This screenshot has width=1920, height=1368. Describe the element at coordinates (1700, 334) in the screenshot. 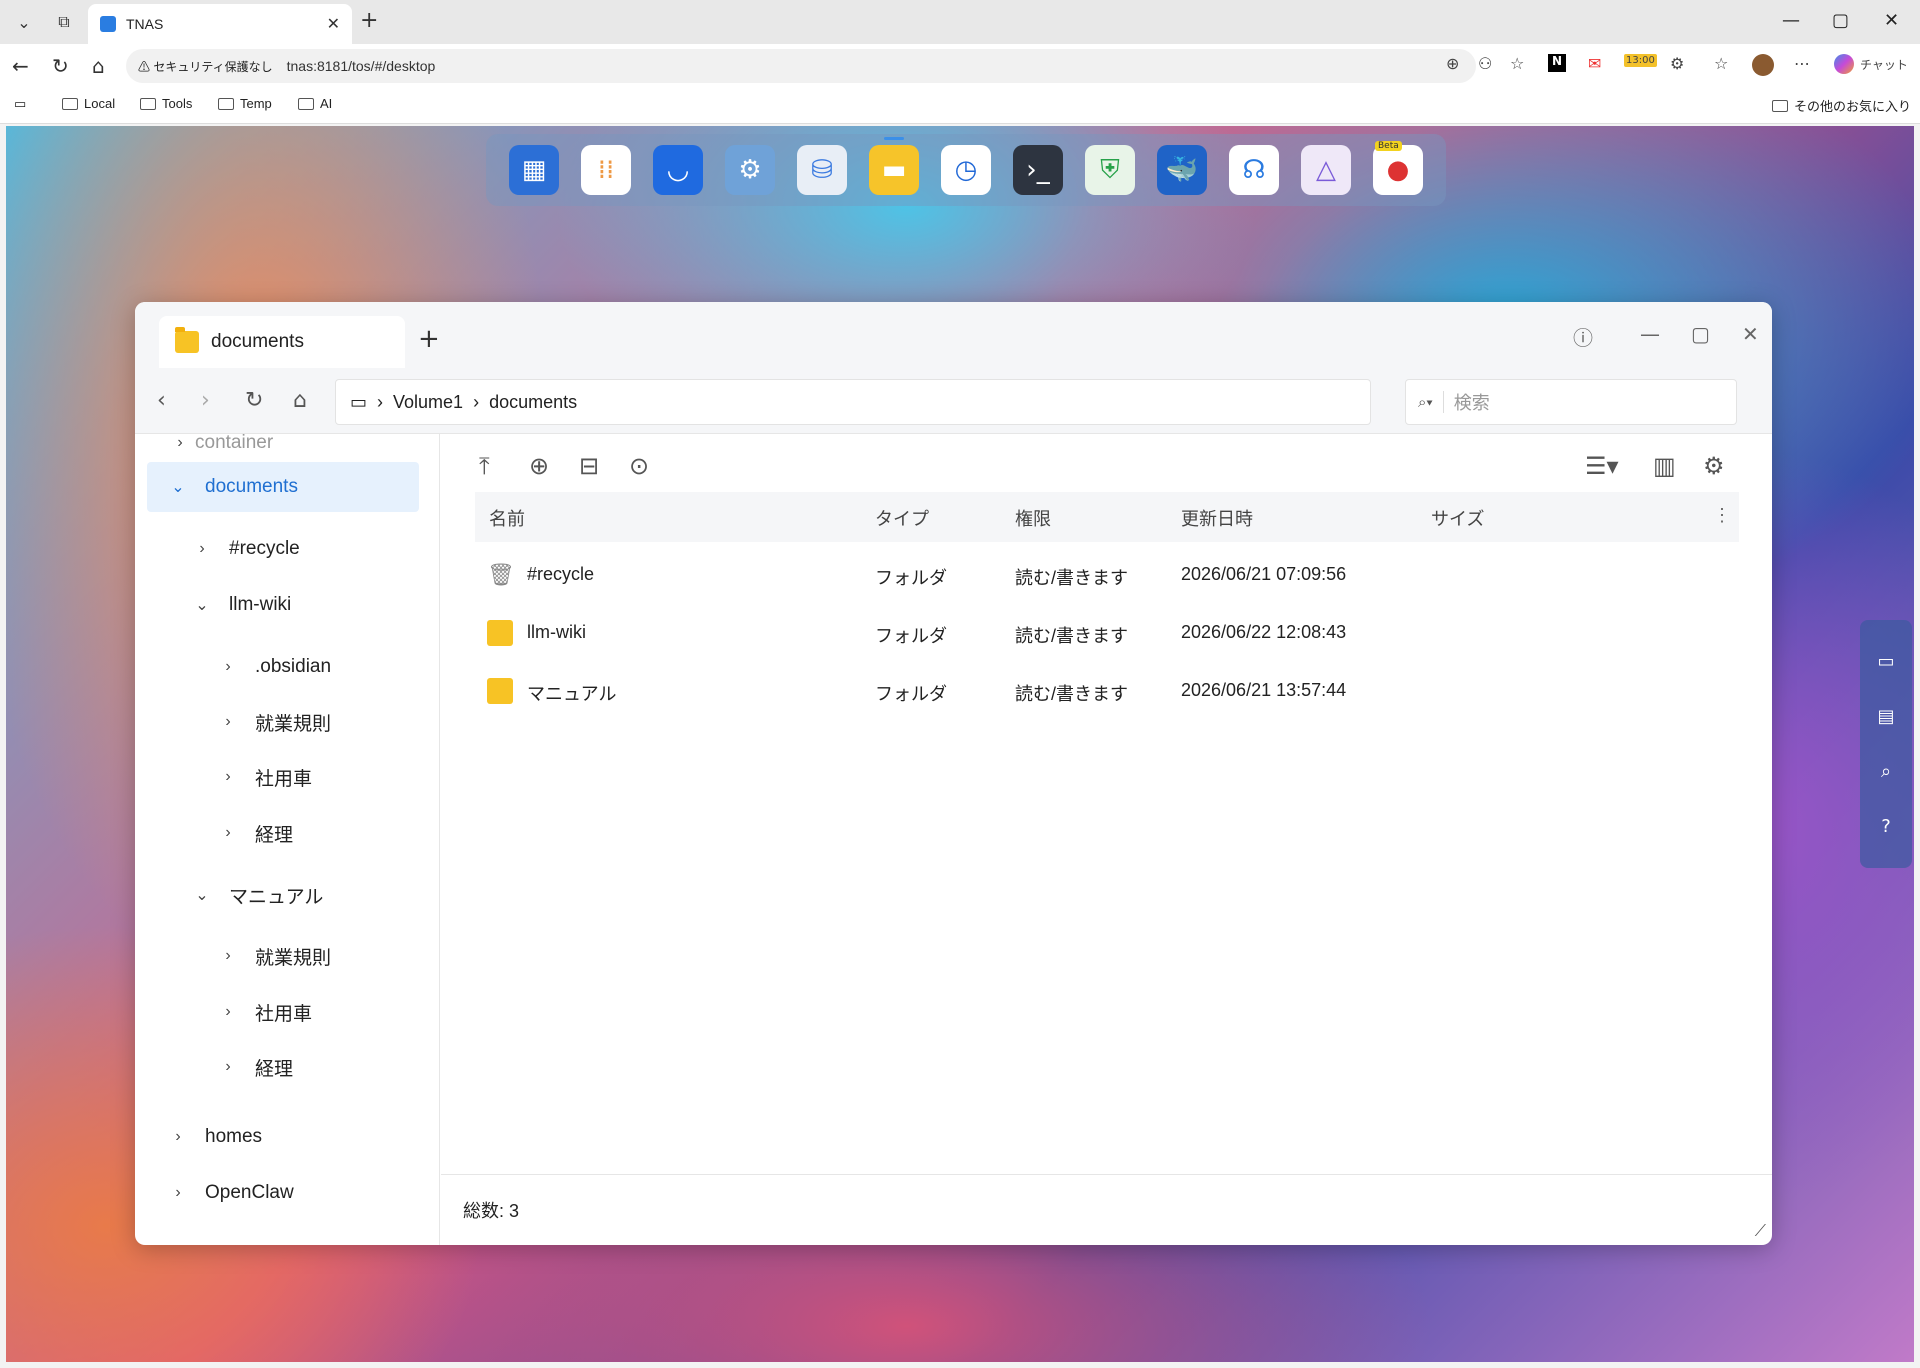

I see `maximize-icon: ▢` at that location.